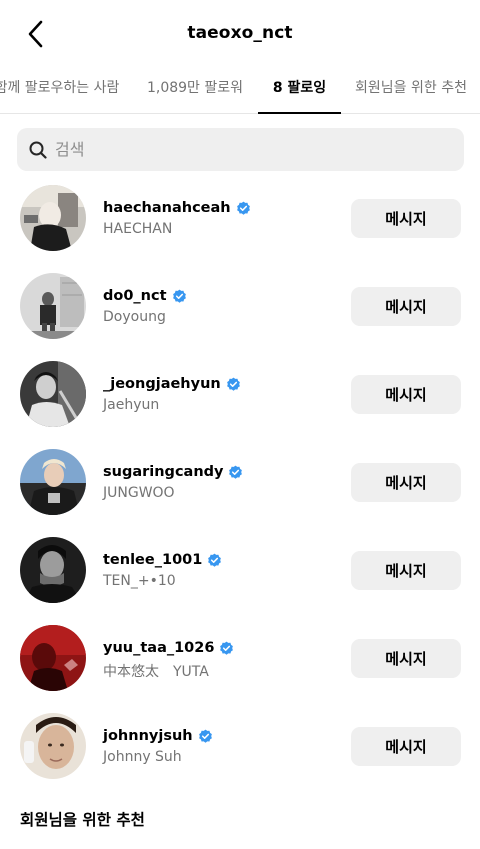 This screenshot has height=849, width=480. What do you see at coordinates (139, 493) in the screenshot?
I see `full-name: JUNGWOO` at bounding box center [139, 493].